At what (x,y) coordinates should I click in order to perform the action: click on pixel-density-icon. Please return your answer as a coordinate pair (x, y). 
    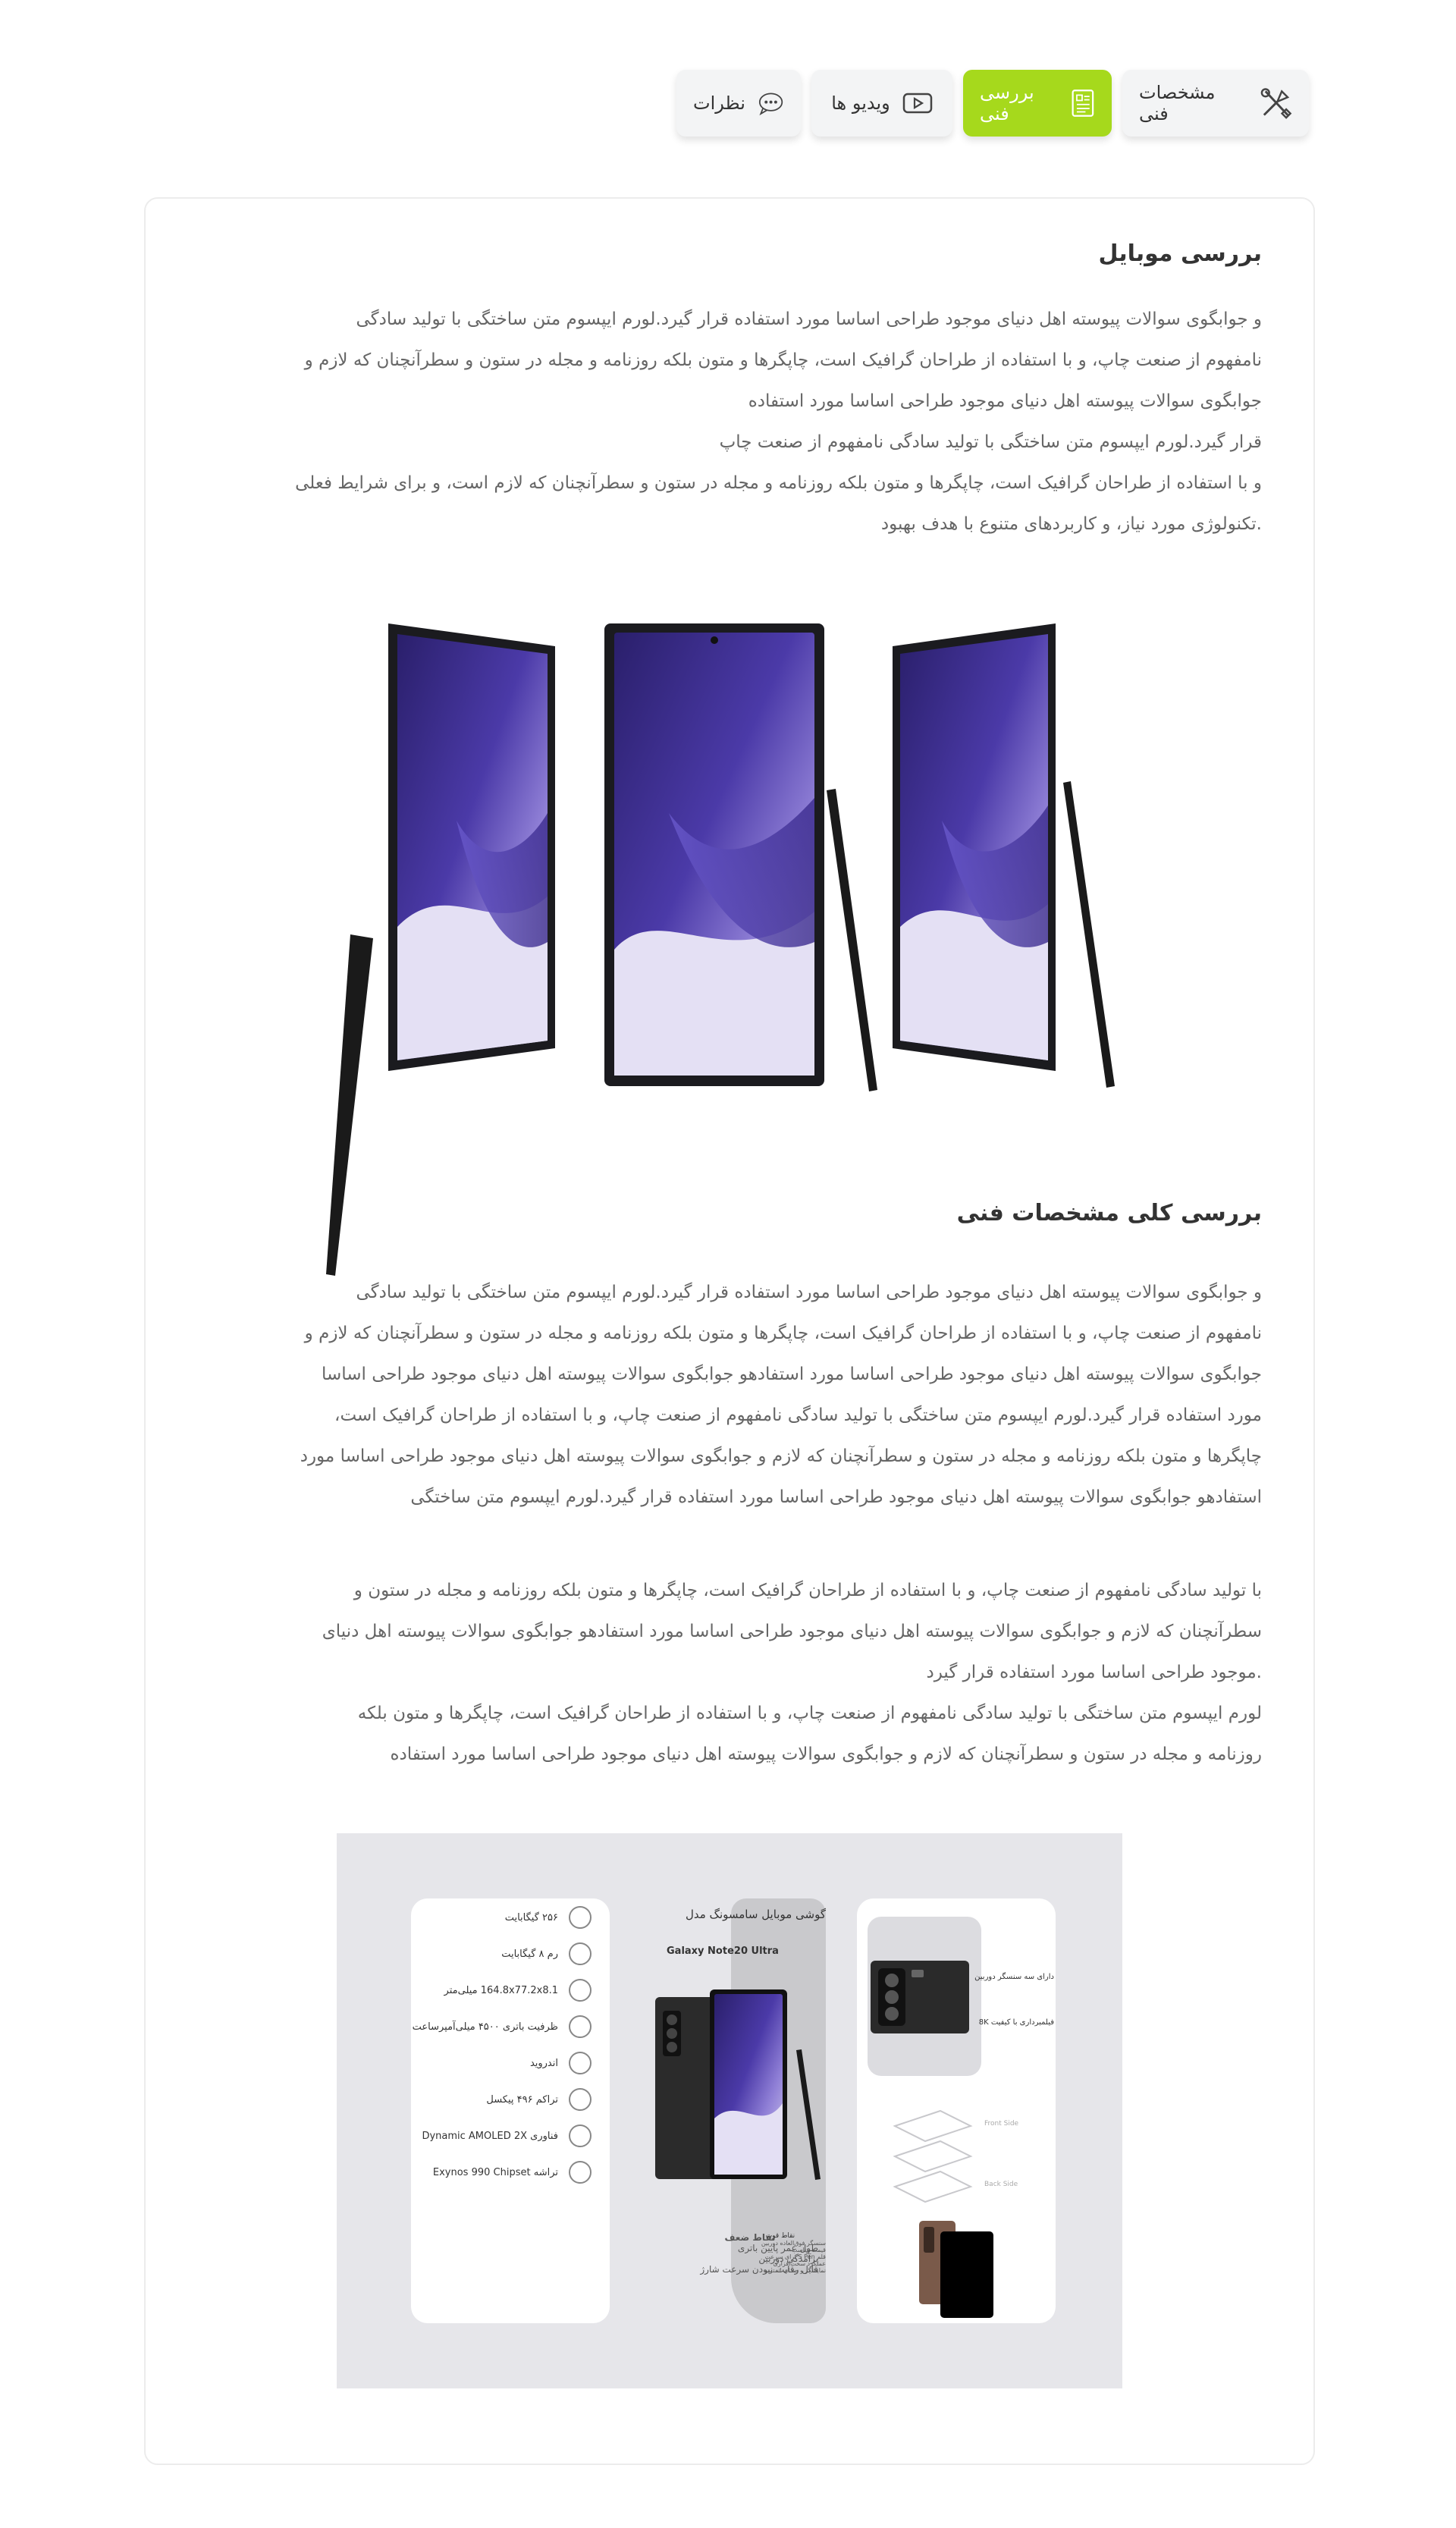
    Looking at the image, I should click on (580, 2100).